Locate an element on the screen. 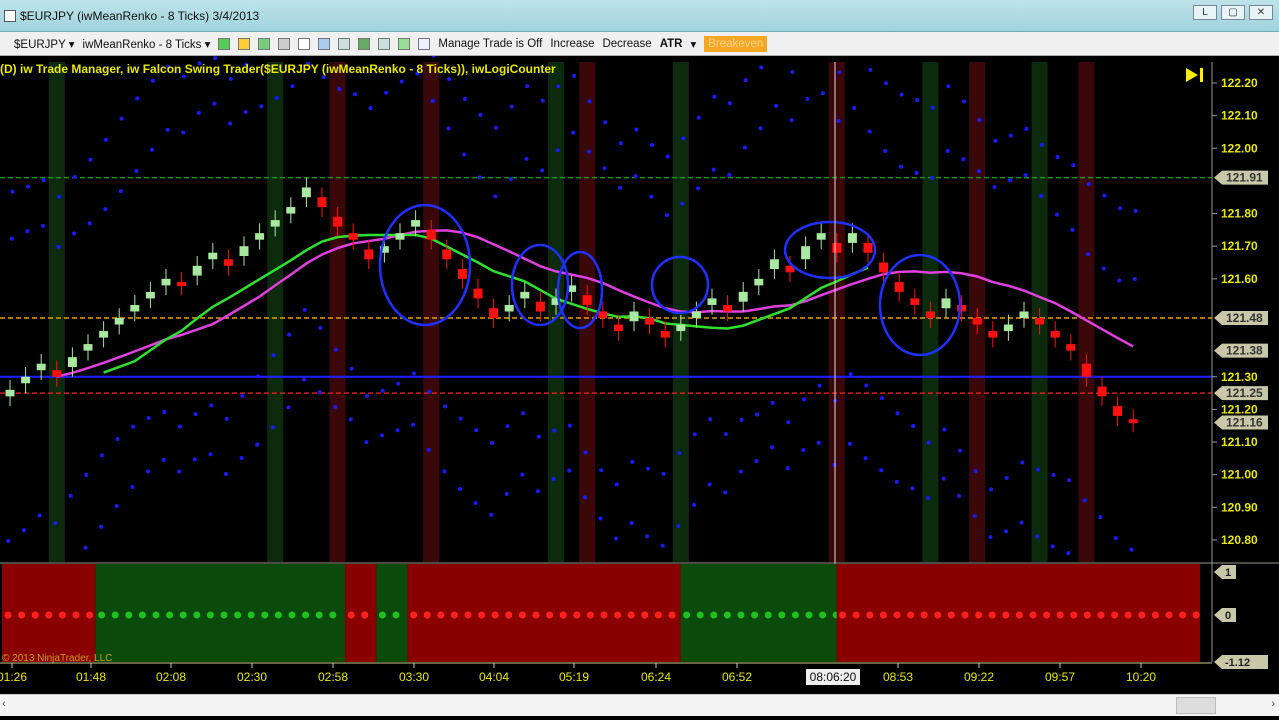  y-tick-label: 120.80 is located at coordinates (1239, 540).